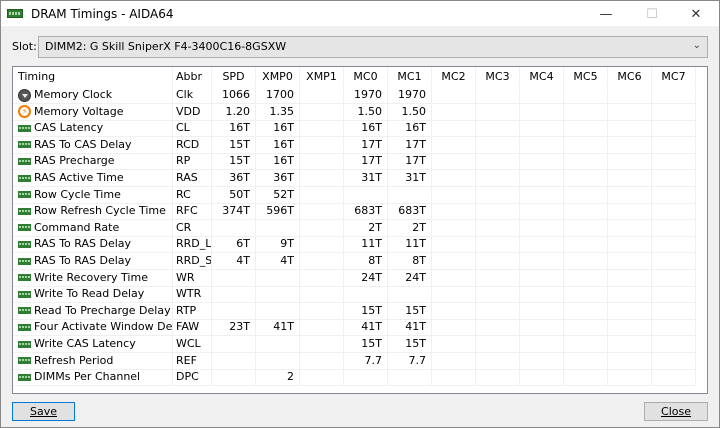 This screenshot has height=428, width=720. I want to click on table-row: Write To Read Delay WTR, so click(360, 295).